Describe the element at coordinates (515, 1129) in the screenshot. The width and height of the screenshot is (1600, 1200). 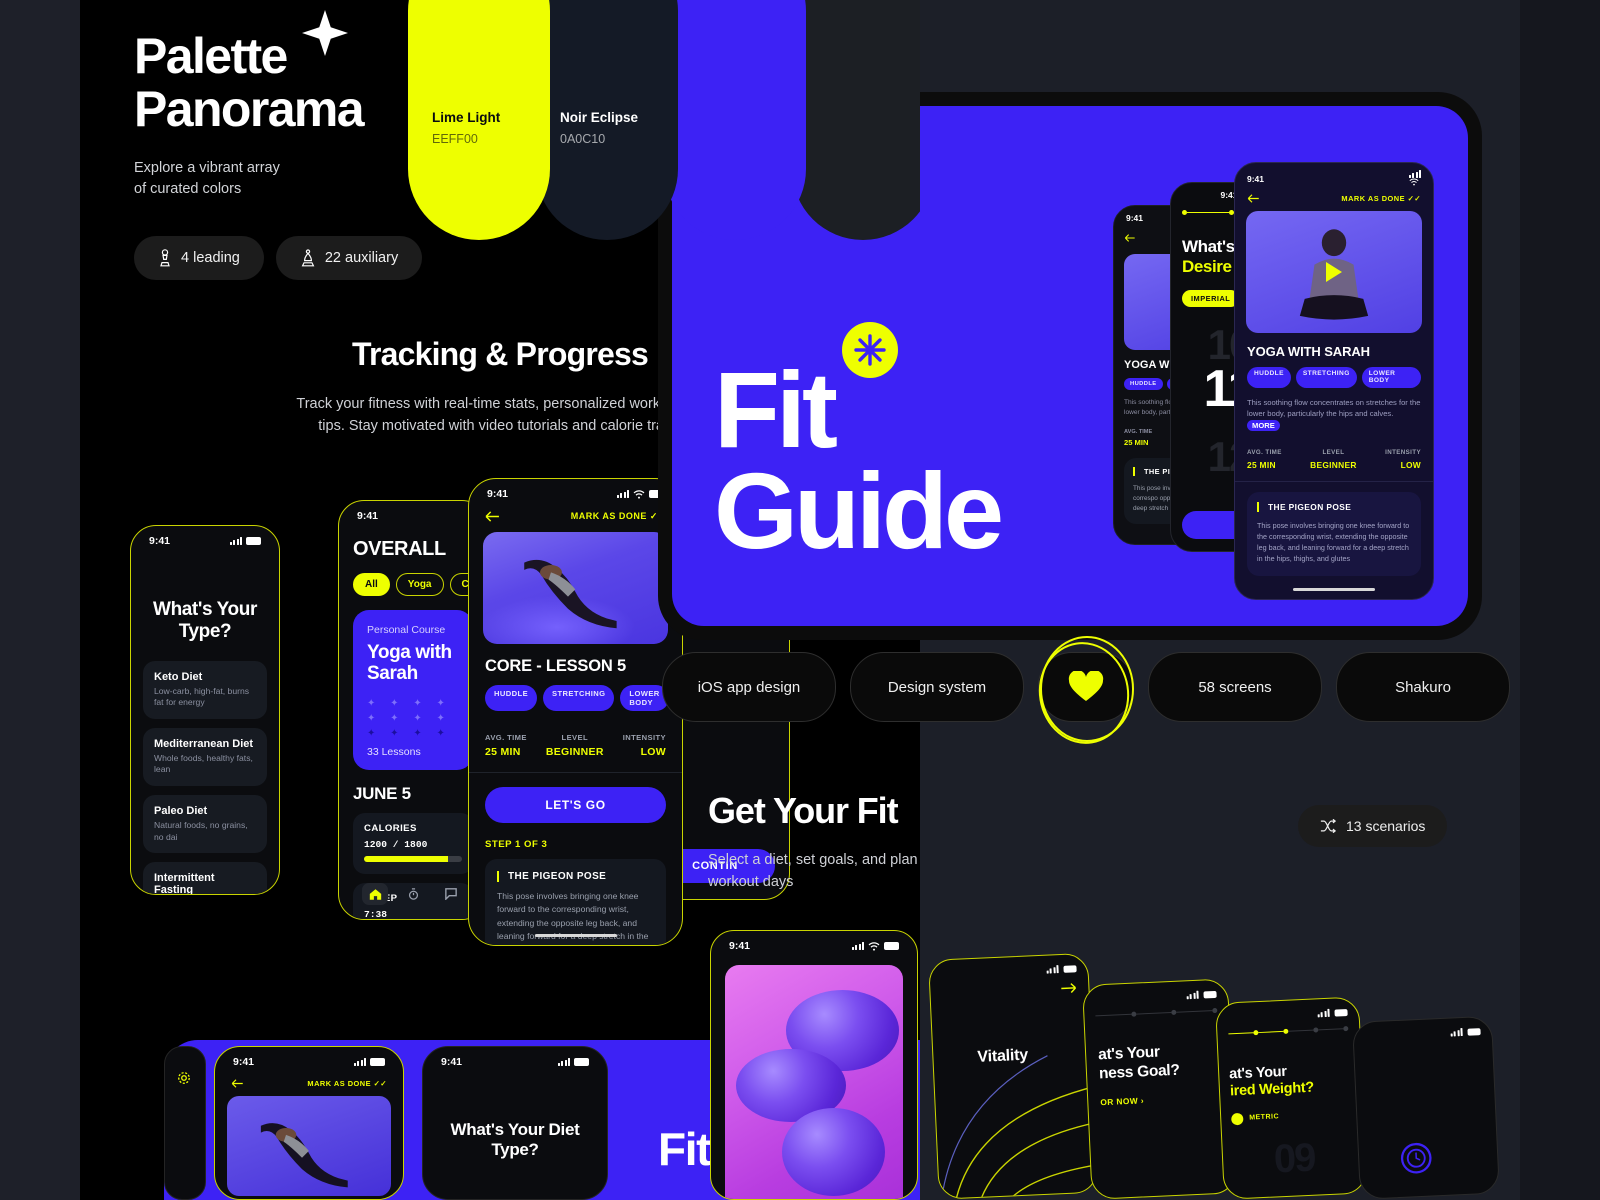
I see `diet-bottom-line1: What's Your Diet` at that location.